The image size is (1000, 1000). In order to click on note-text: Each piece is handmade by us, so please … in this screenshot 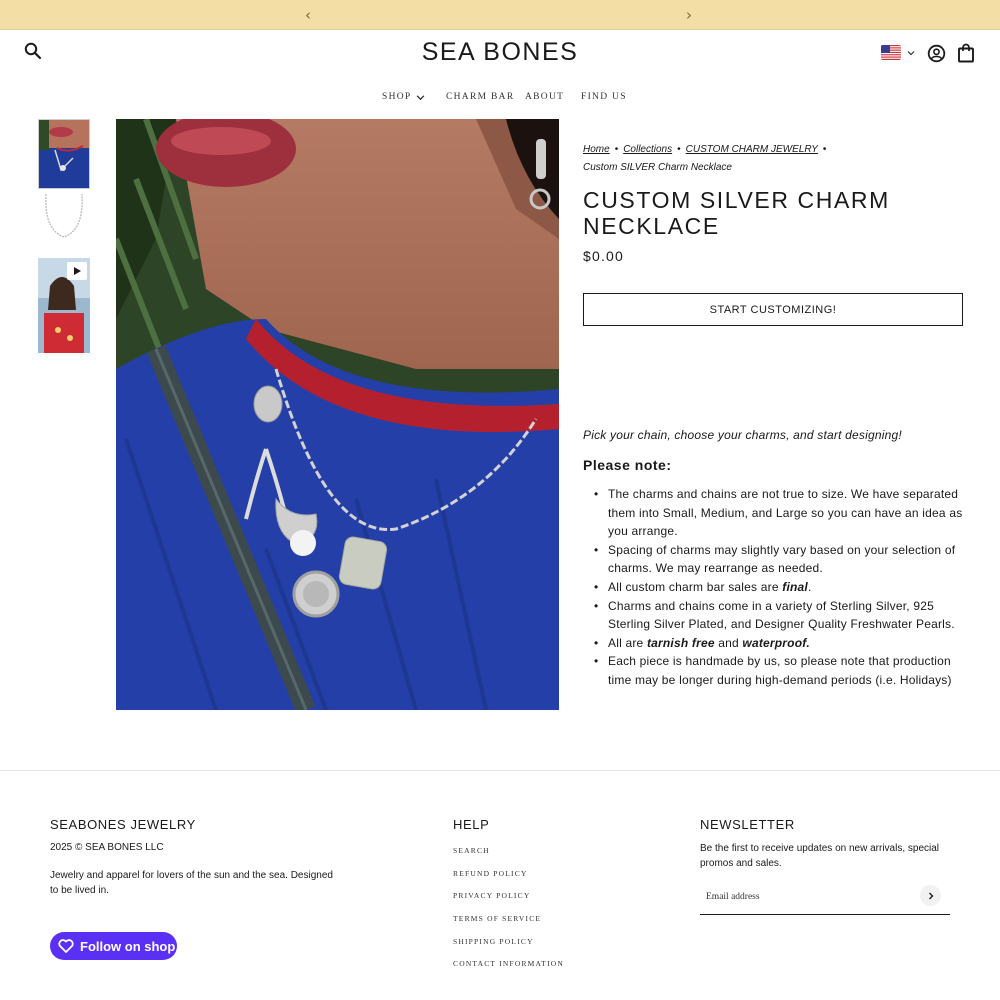, I will do `click(780, 670)`.